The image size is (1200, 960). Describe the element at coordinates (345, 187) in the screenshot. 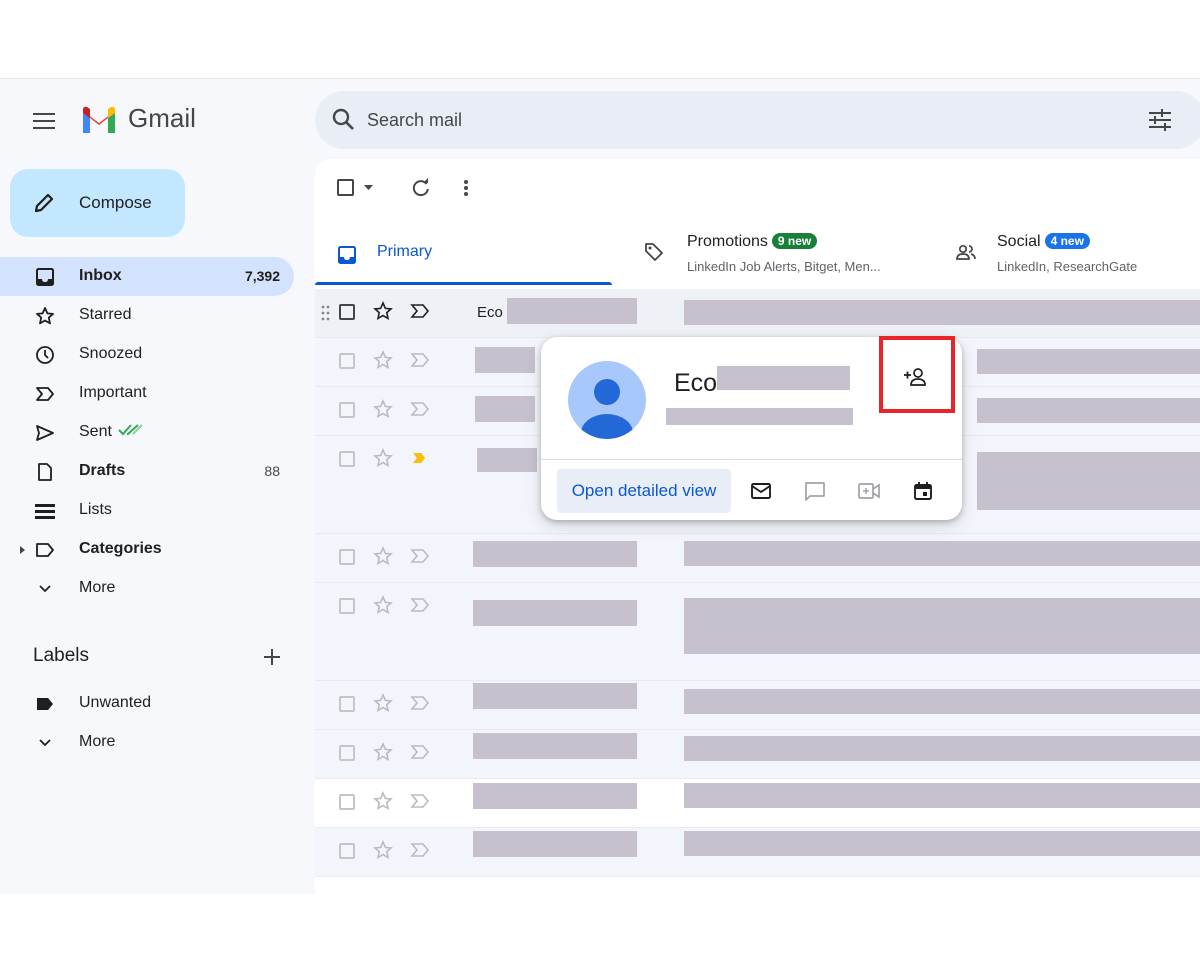

I see `select-all-checkbox` at that location.